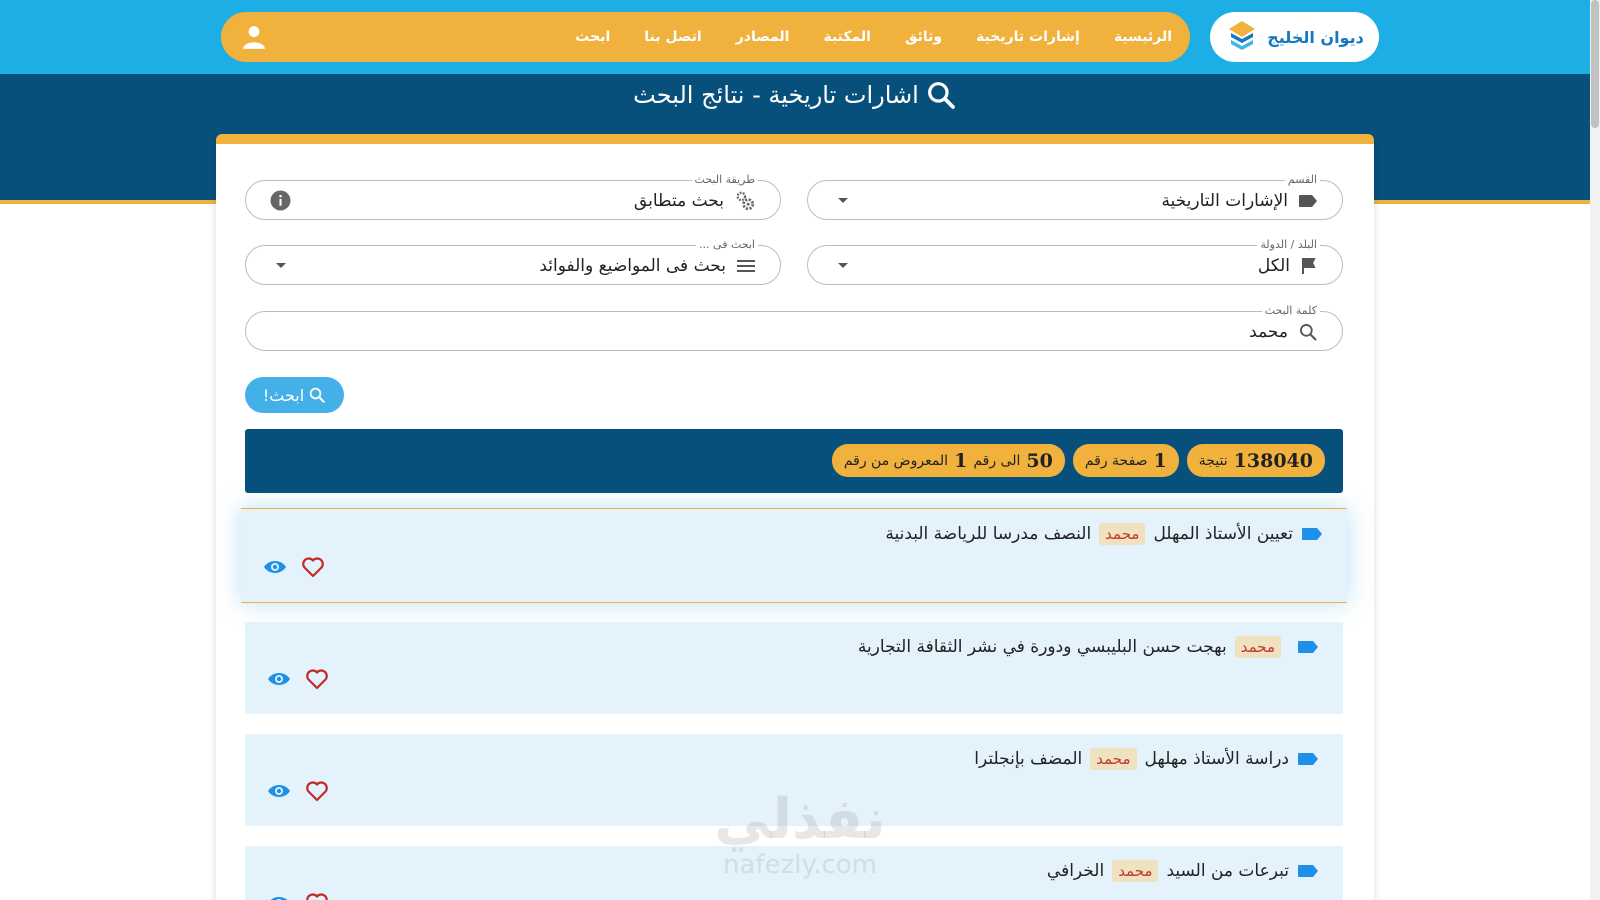  What do you see at coordinates (800, 819) in the screenshot?
I see `watermark-text: نفذلي` at bounding box center [800, 819].